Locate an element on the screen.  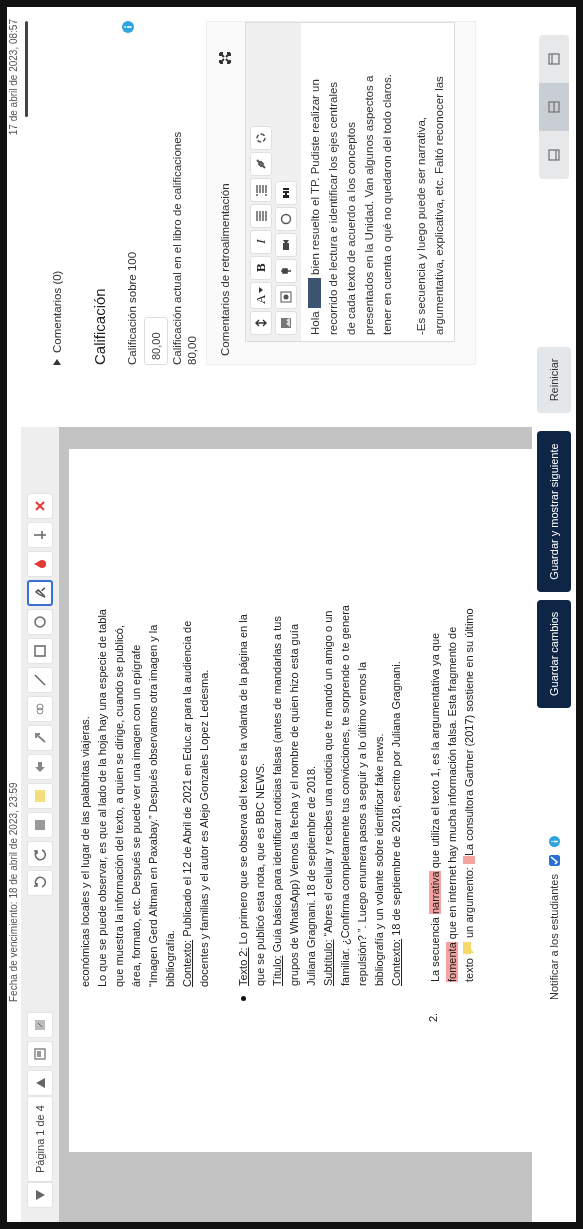
media-icon is located at coordinates (286, 297).